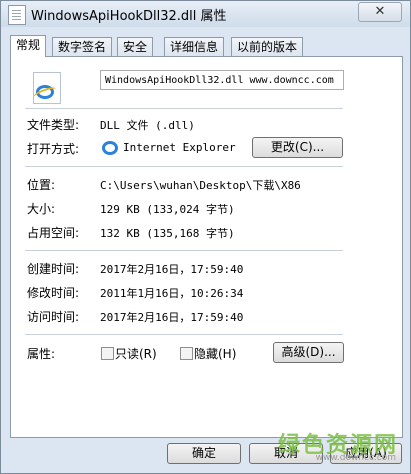 The height and width of the screenshot is (474, 411). I want to click on open-with-value: Internet Explorer, so click(179, 147).